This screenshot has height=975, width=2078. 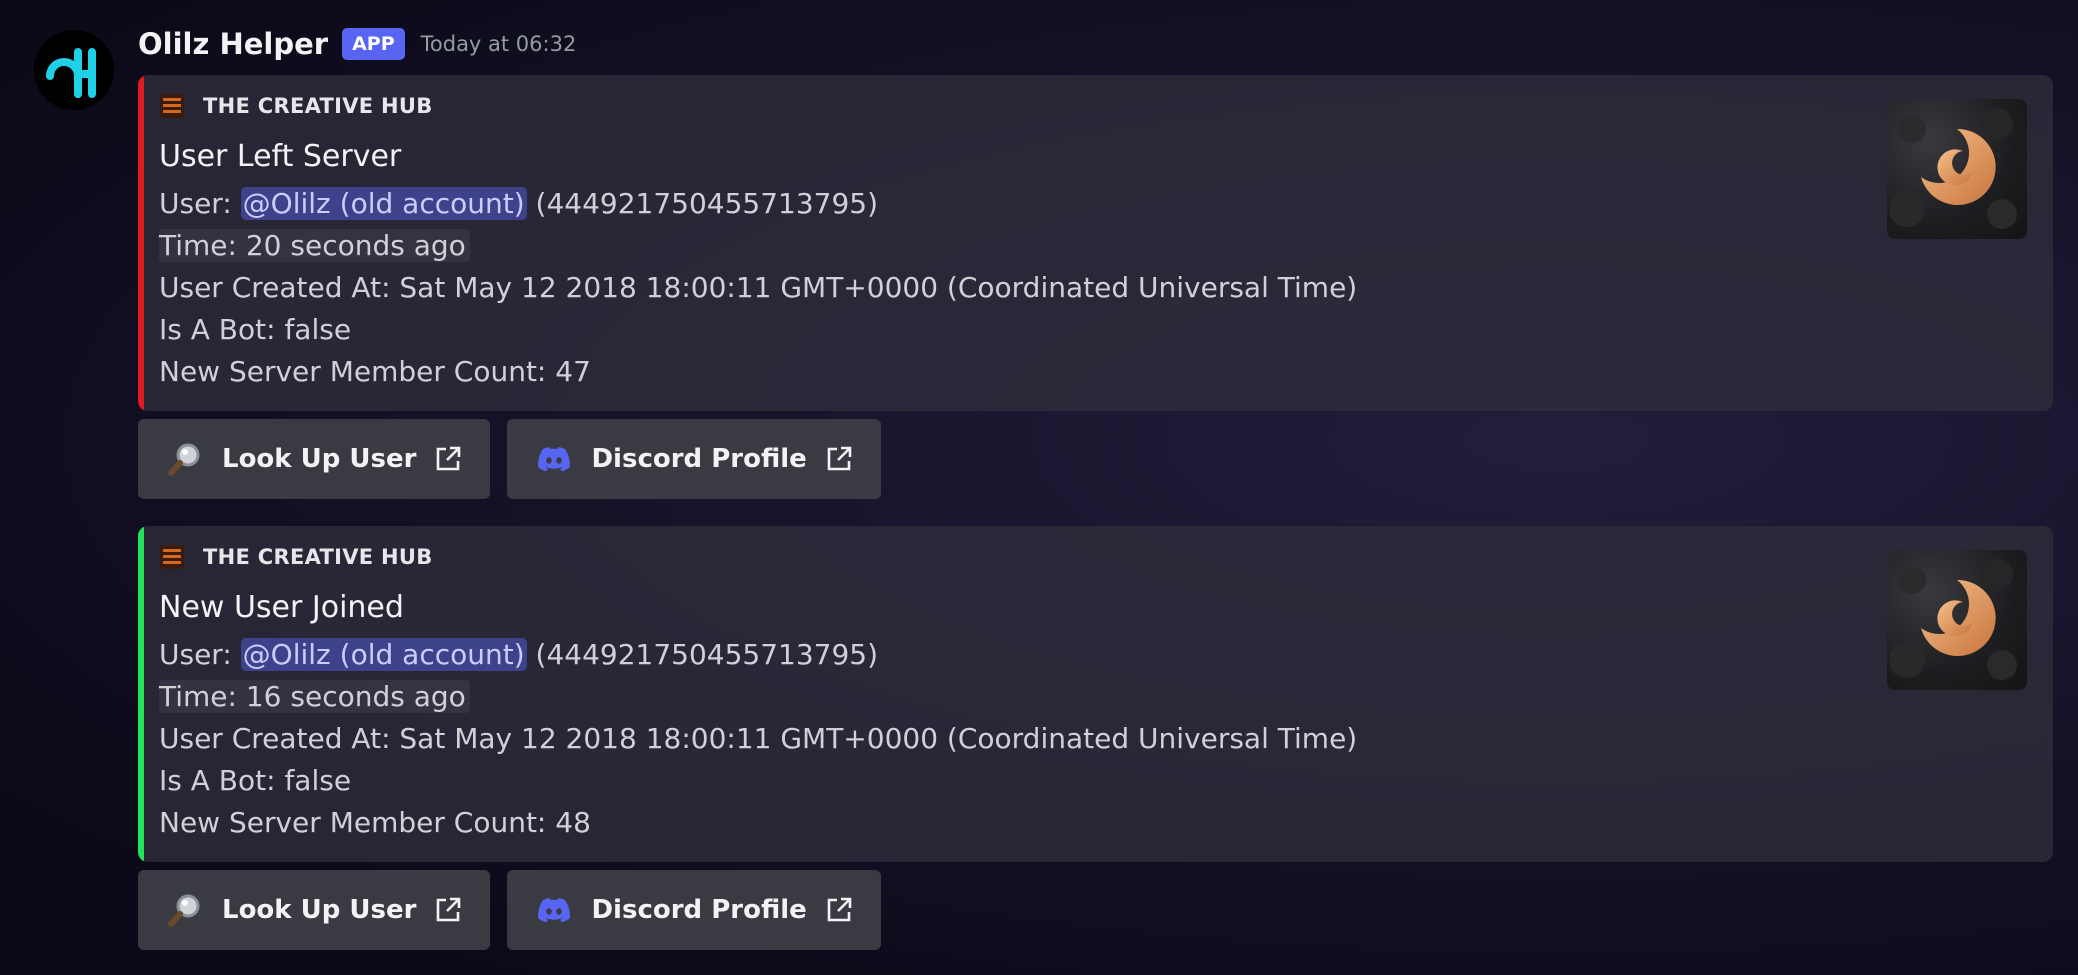 I want to click on embed-title: New User Joined, so click(x=281, y=607).